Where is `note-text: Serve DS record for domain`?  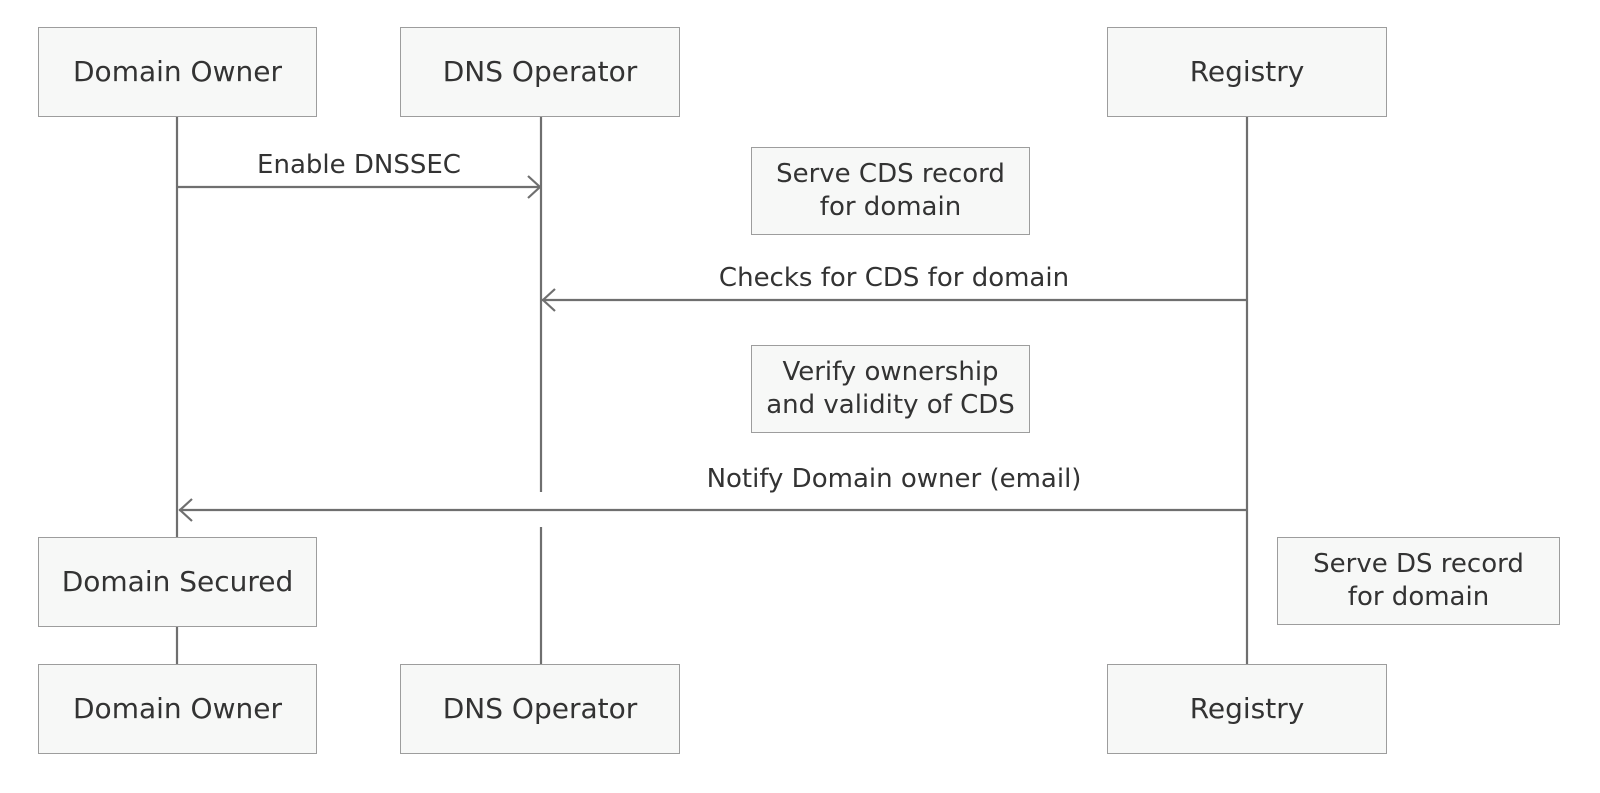 note-text: Serve DS record for domain is located at coordinates (1418, 580).